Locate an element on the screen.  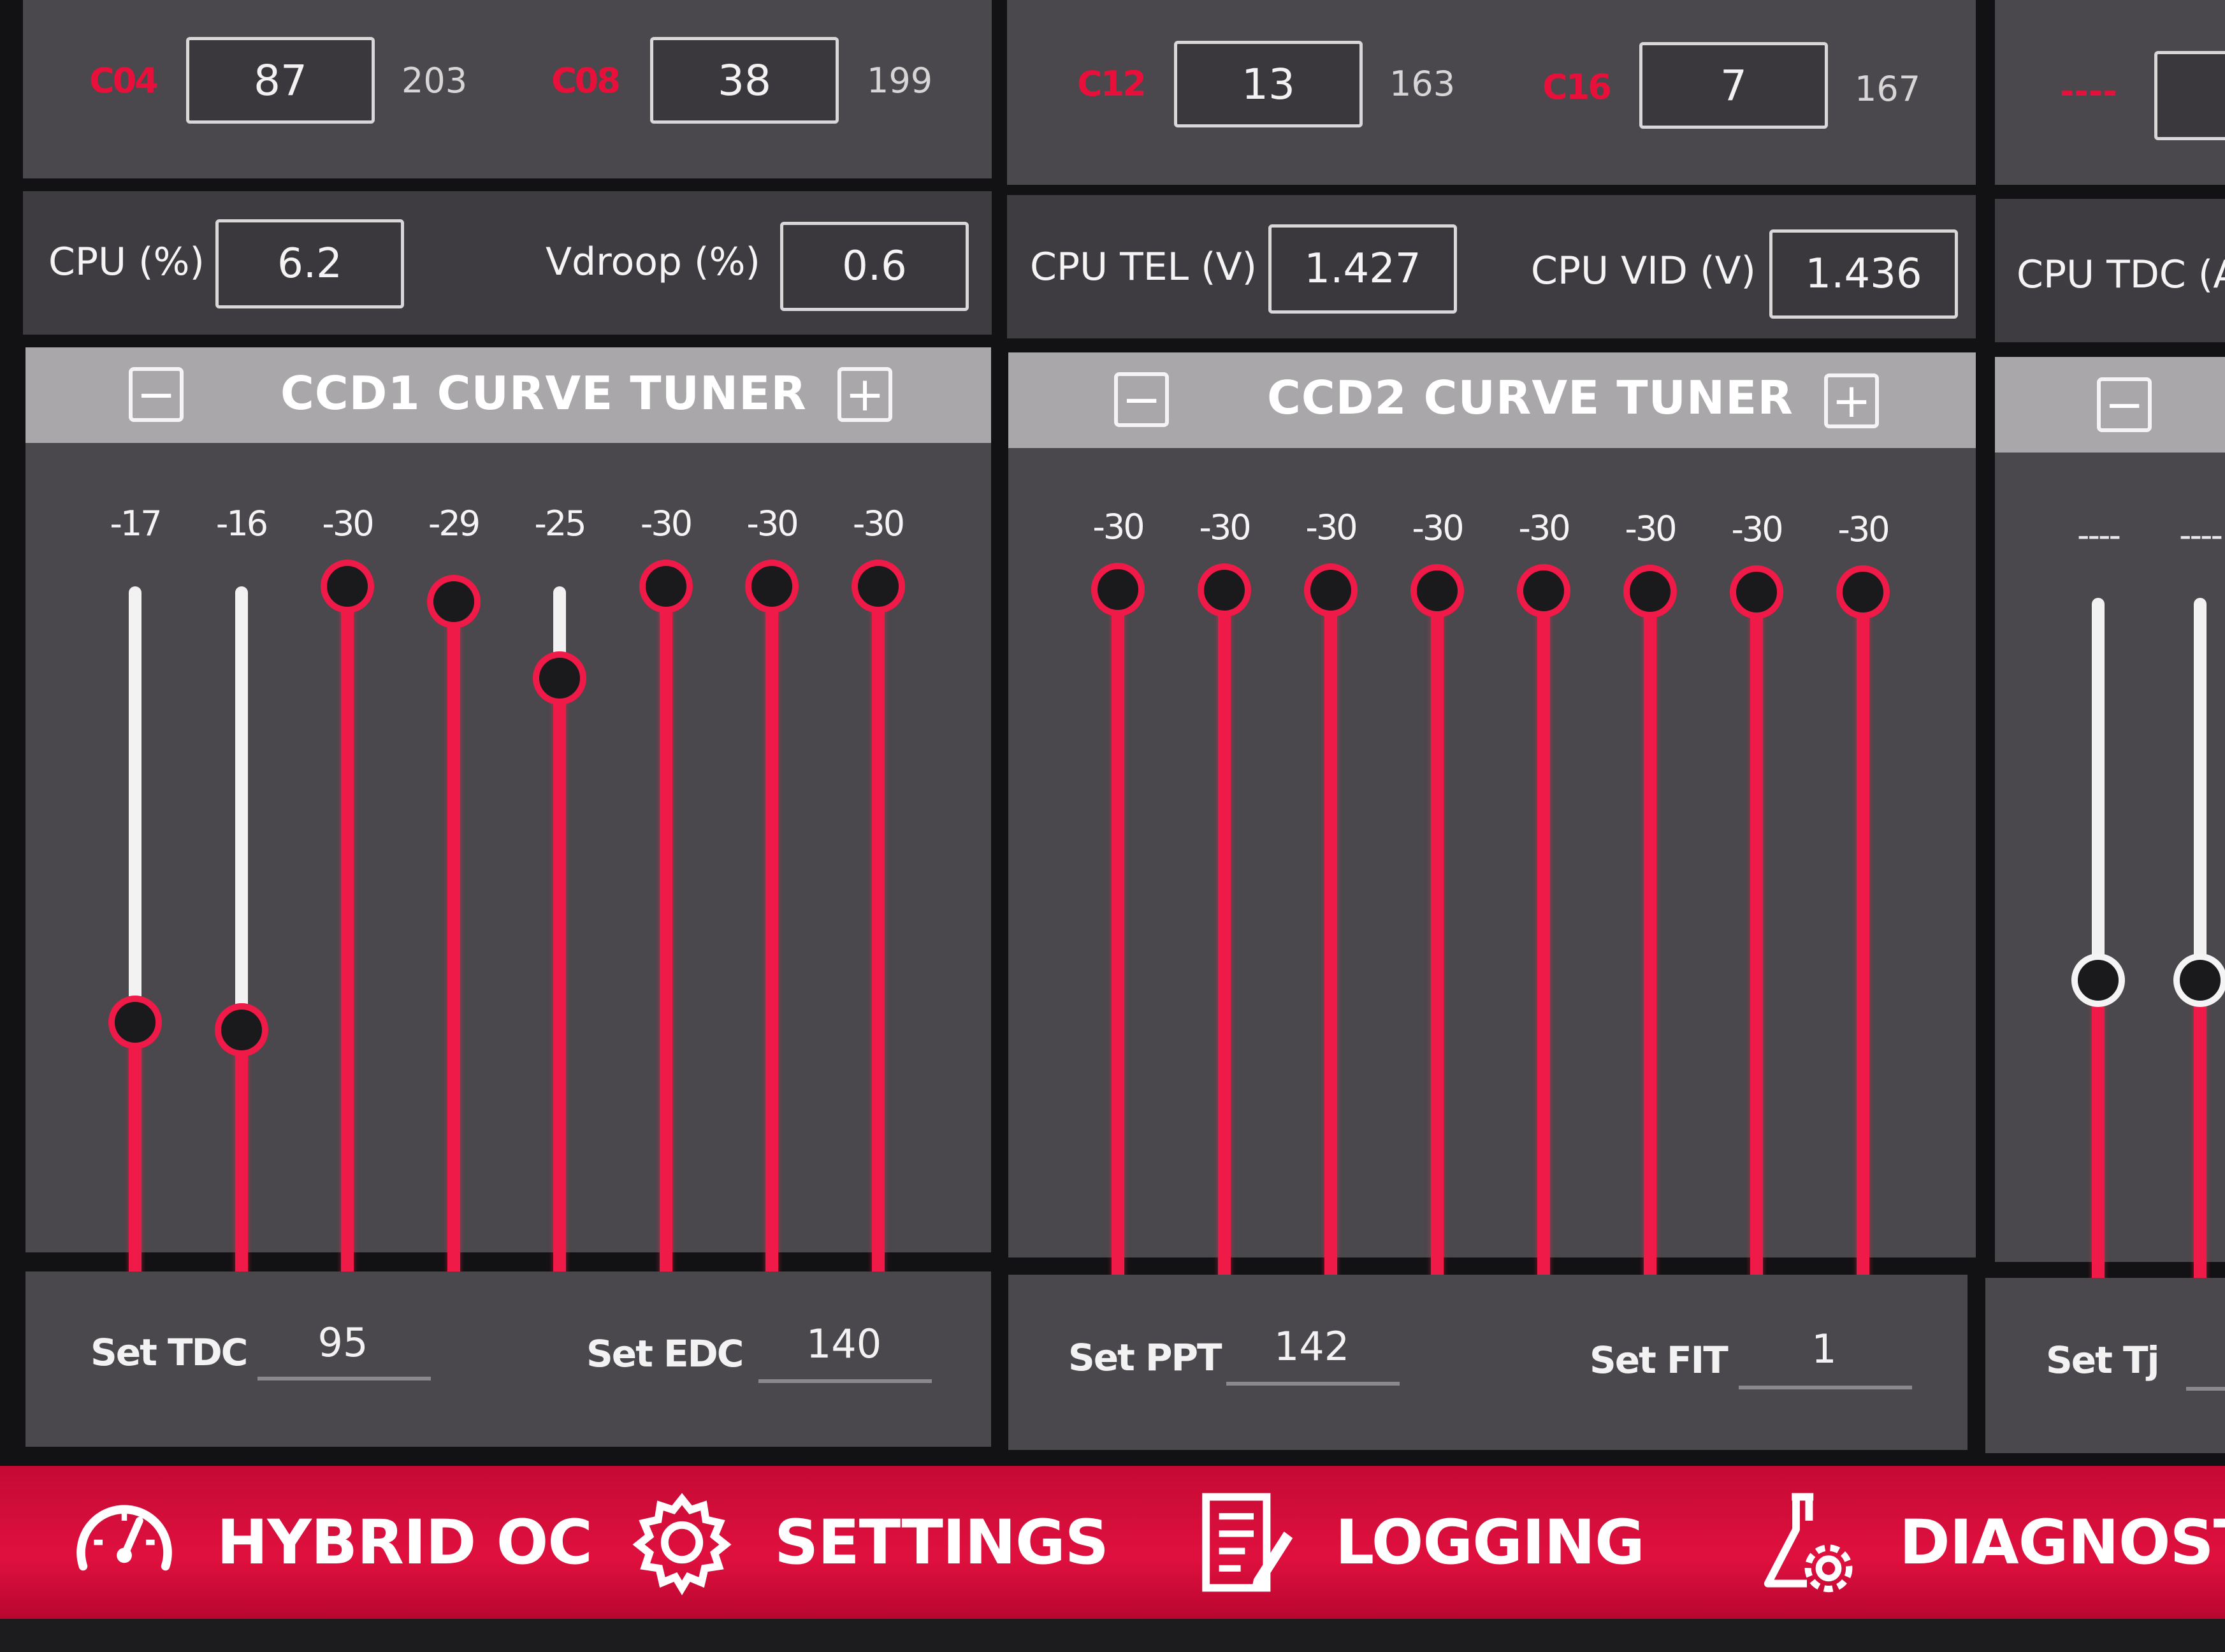
nav-hybrid-oc: HYBRID OC is located at coordinates (331, 1542).